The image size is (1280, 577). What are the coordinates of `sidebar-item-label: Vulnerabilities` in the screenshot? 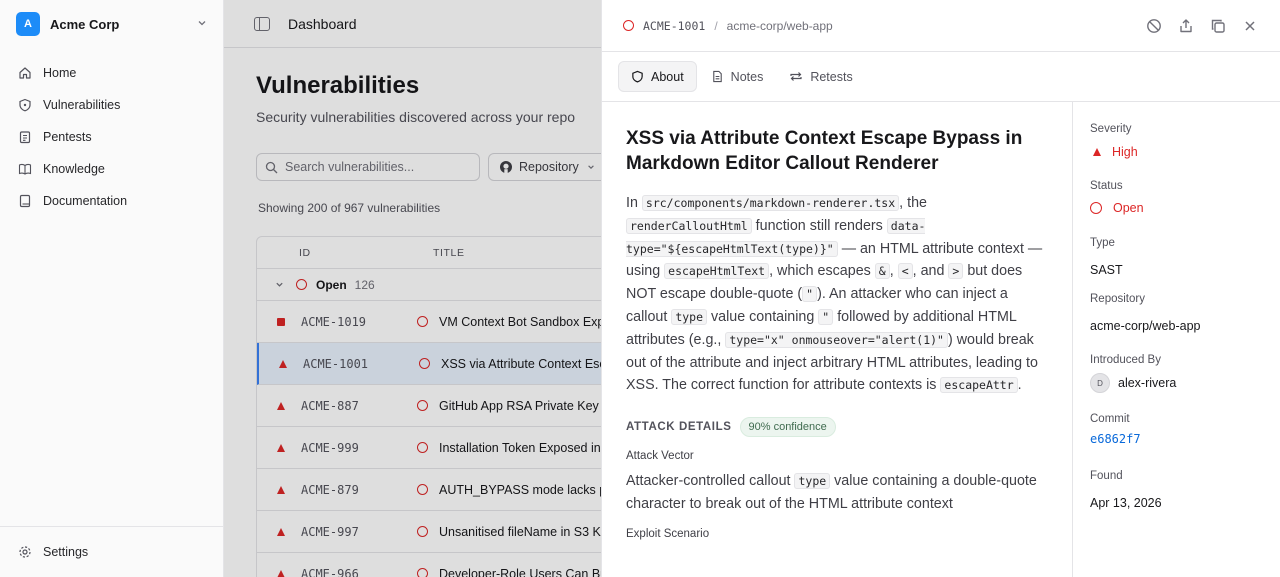 It's located at (82, 105).